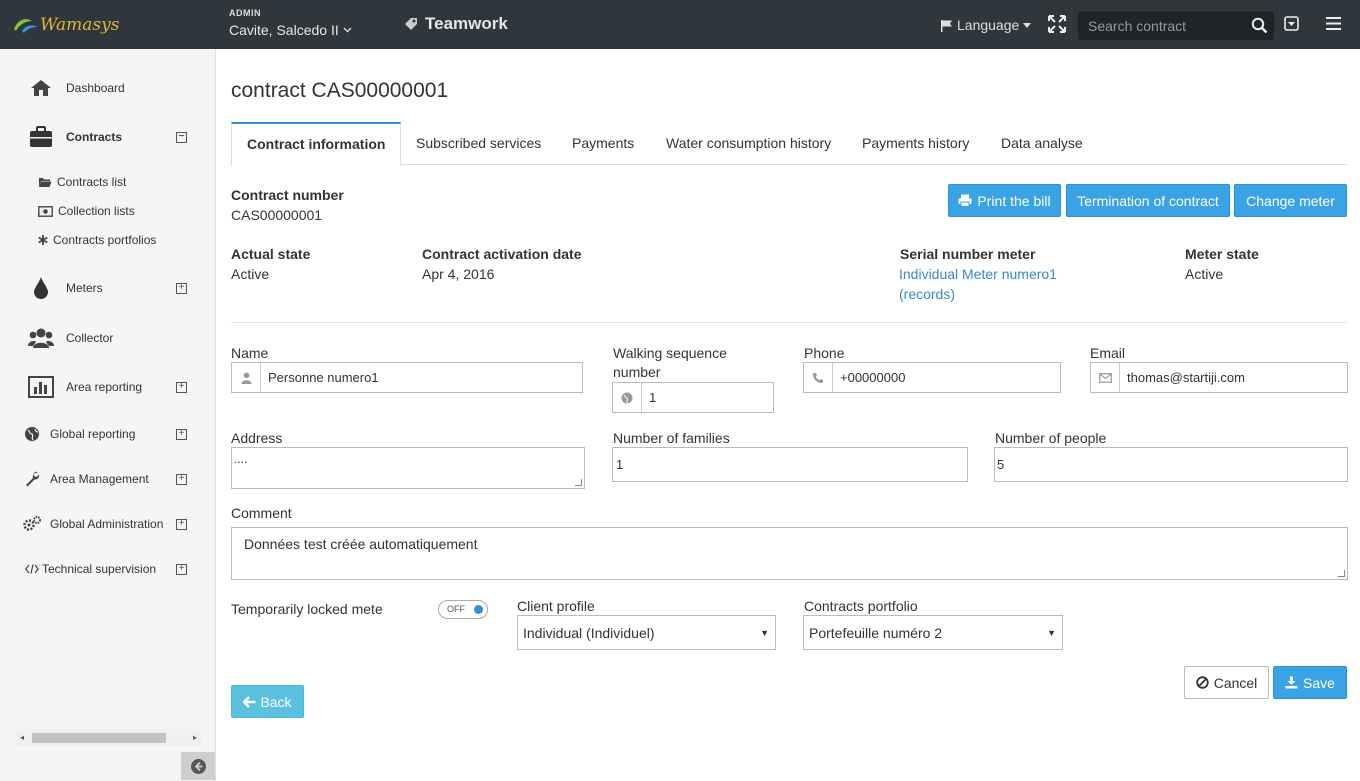 The width and height of the screenshot is (1360, 781). Describe the element at coordinates (1310, 682) in the screenshot. I see `save-button: Save` at that location.